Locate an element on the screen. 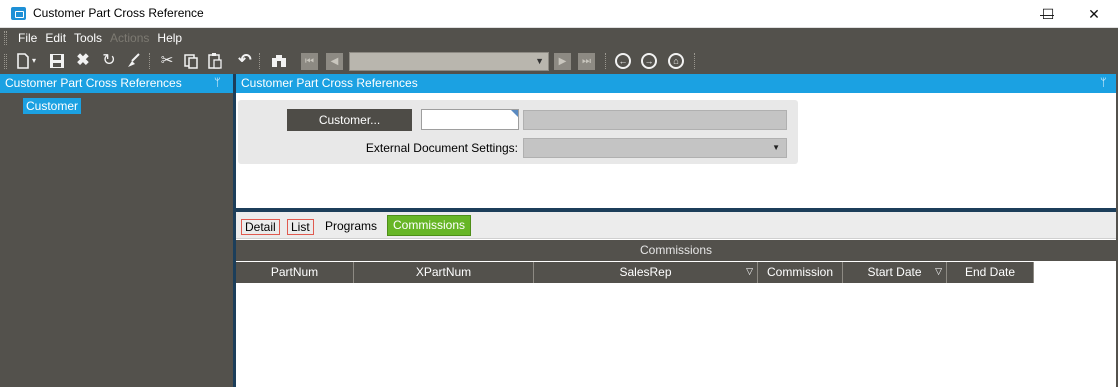 The image size is (1118, 387). column-label: XPartNum is located at coordinates (443, 272).